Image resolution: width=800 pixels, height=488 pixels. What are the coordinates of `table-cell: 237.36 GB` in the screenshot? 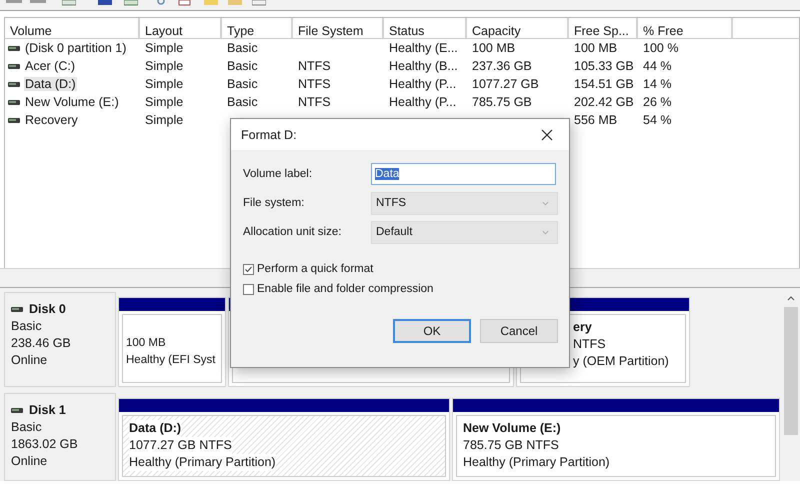 It's located at (502, 66).